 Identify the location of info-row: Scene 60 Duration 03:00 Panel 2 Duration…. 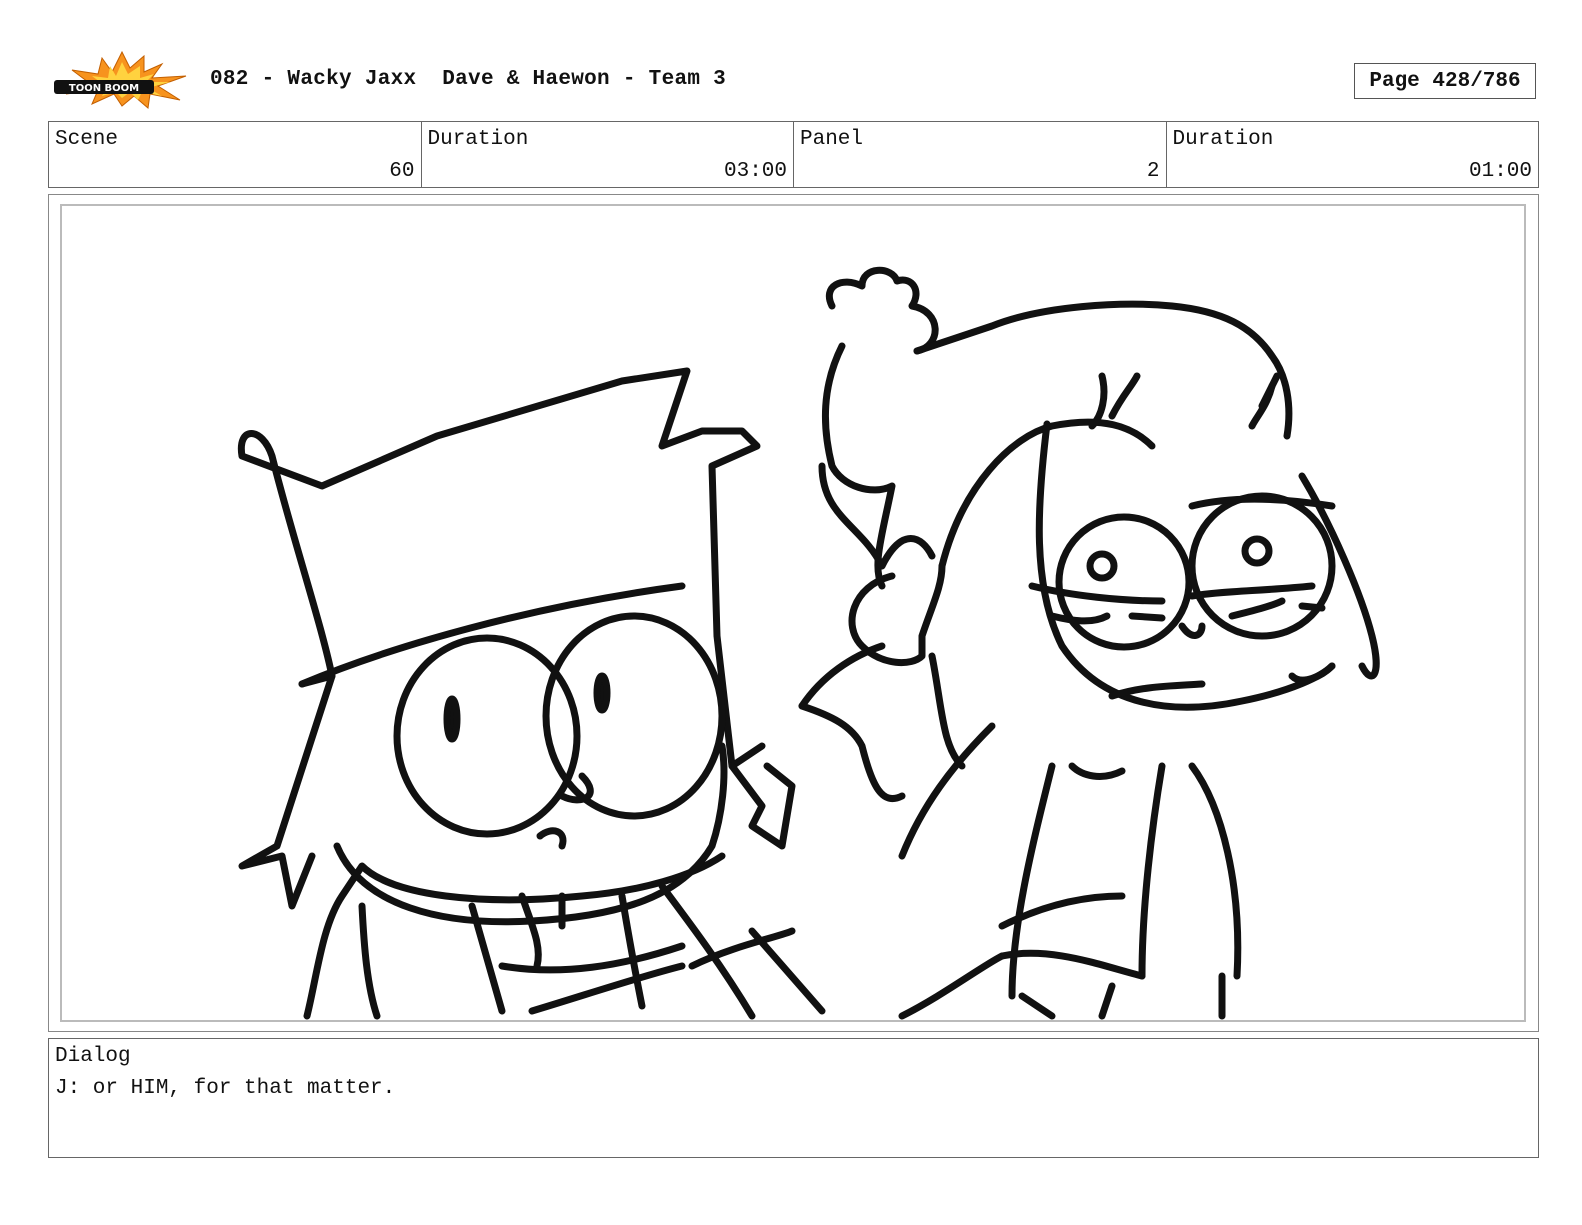
(793, 154).